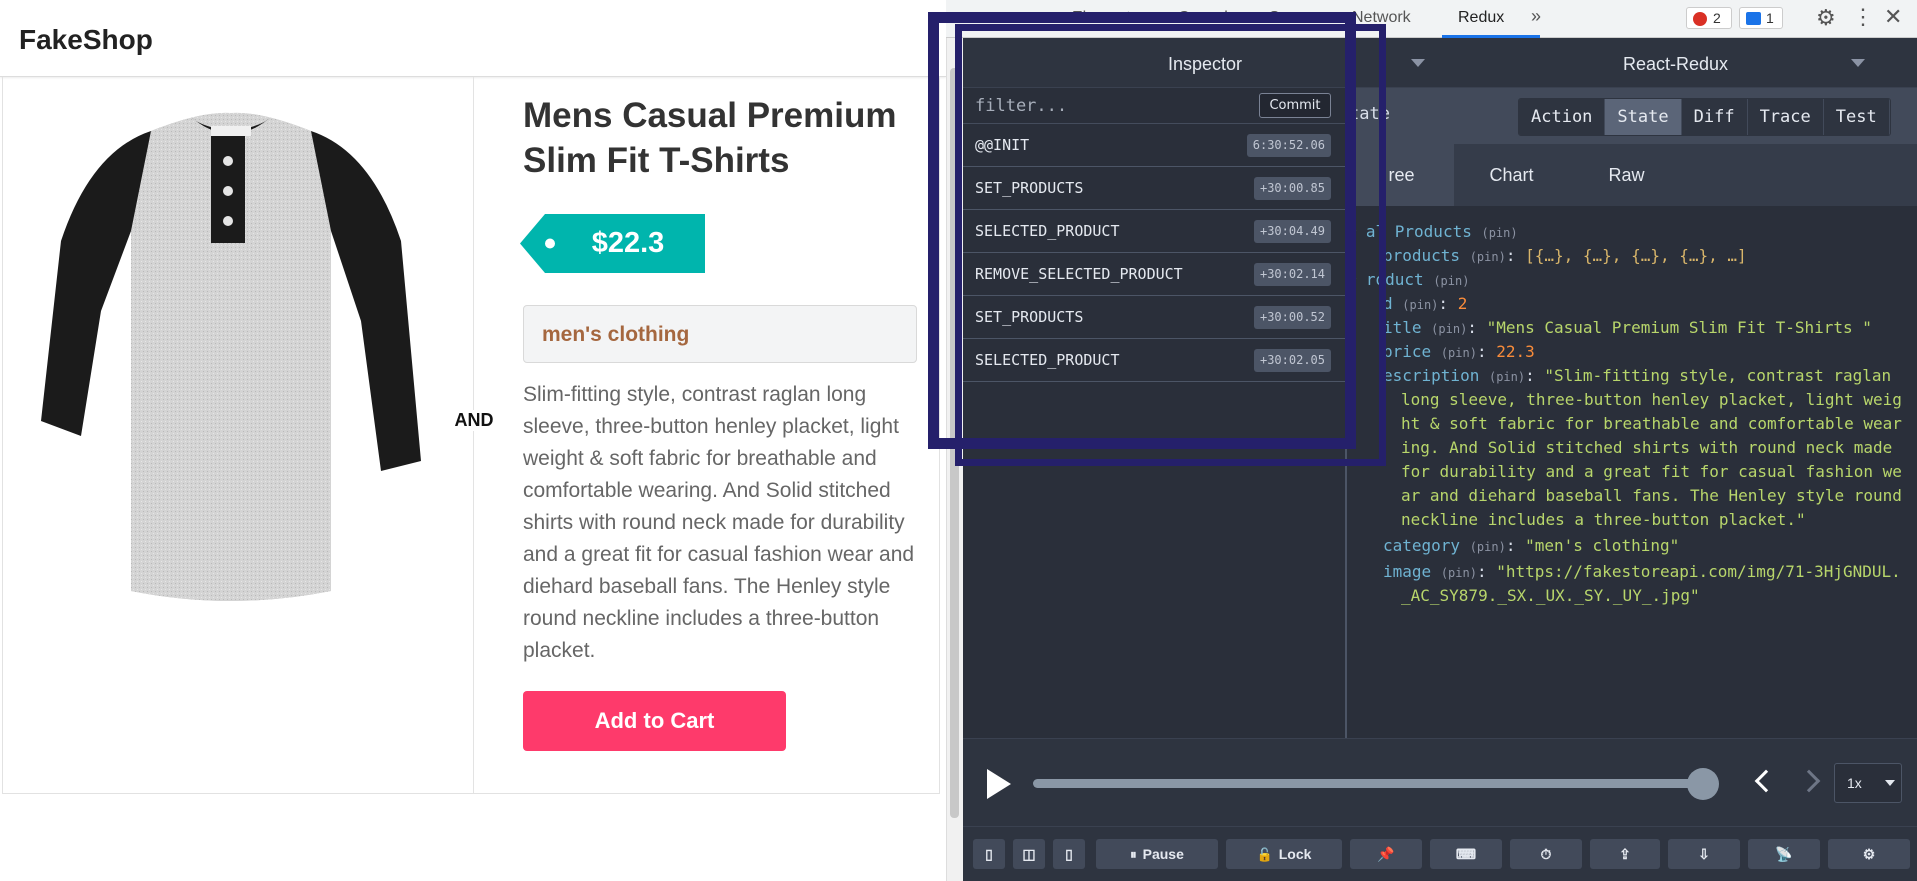 This screenshot has height=881, width=1917. What do you see at coordinates (1481, 18) in the screenshot?
I see `tab-redux: Redux` at bounding box center [1481, 18].